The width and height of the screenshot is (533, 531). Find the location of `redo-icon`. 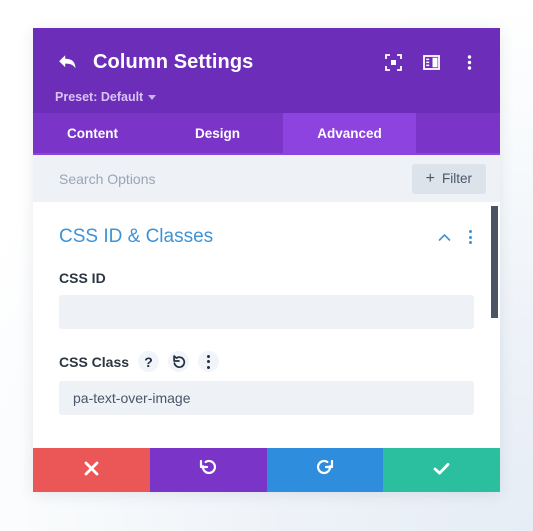

redo-icon is located at coordinates (325, 470).